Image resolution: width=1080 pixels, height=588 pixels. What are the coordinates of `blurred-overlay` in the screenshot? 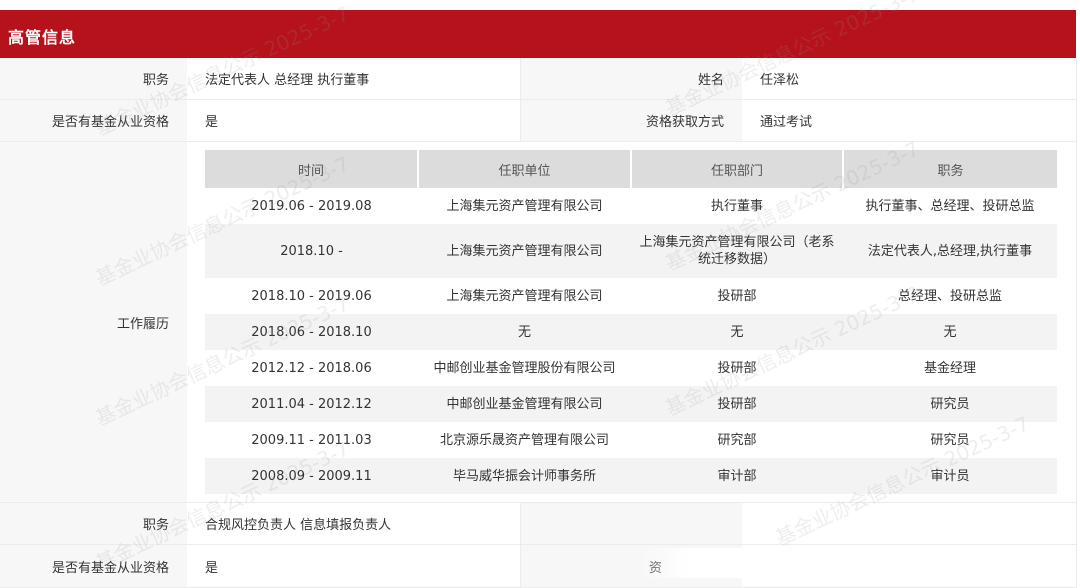 It's located at (910, 524).